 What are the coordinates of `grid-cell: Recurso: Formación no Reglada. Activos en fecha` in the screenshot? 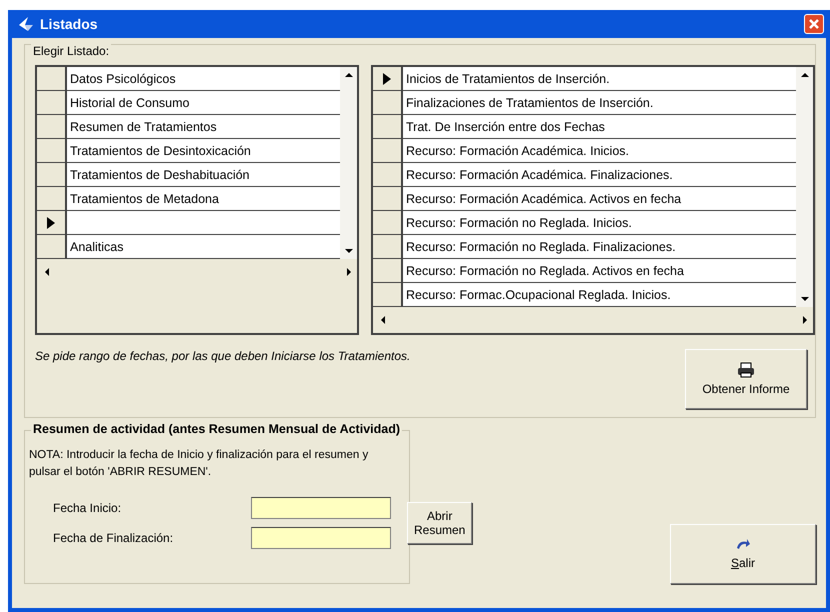 It's located at (599, 270).